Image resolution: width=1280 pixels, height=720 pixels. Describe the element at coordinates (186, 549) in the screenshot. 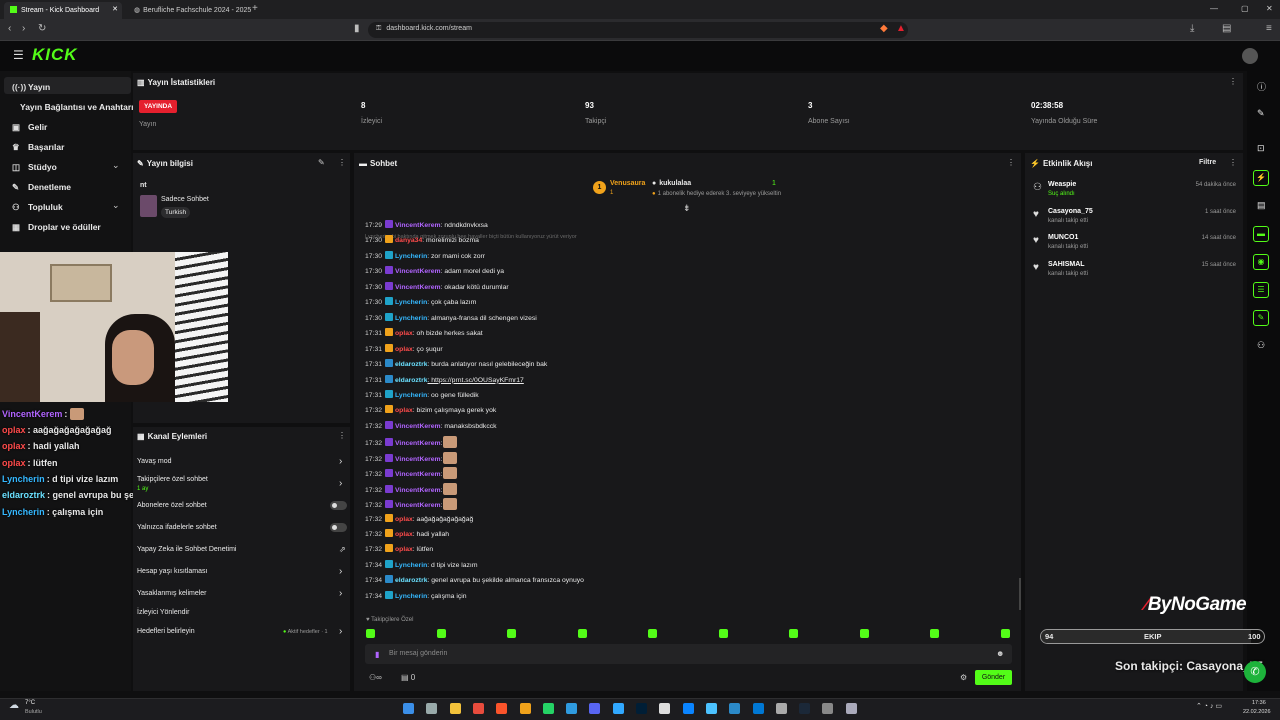

I see `action-ai-moderation: Yapay Zeka ile Sohbet Denetimi` at that location.